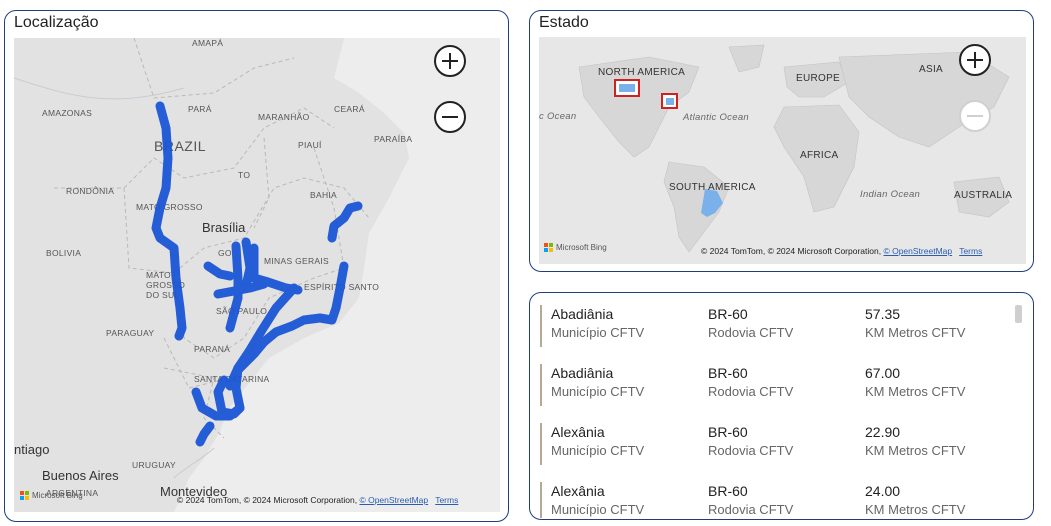 Image resolution: width=1051 pixels, height=526 pixels. What do you see at coordinates (56, 22) in the screenshot?
I see `localizacao-title: Localização` at bounding box center [56, 22].